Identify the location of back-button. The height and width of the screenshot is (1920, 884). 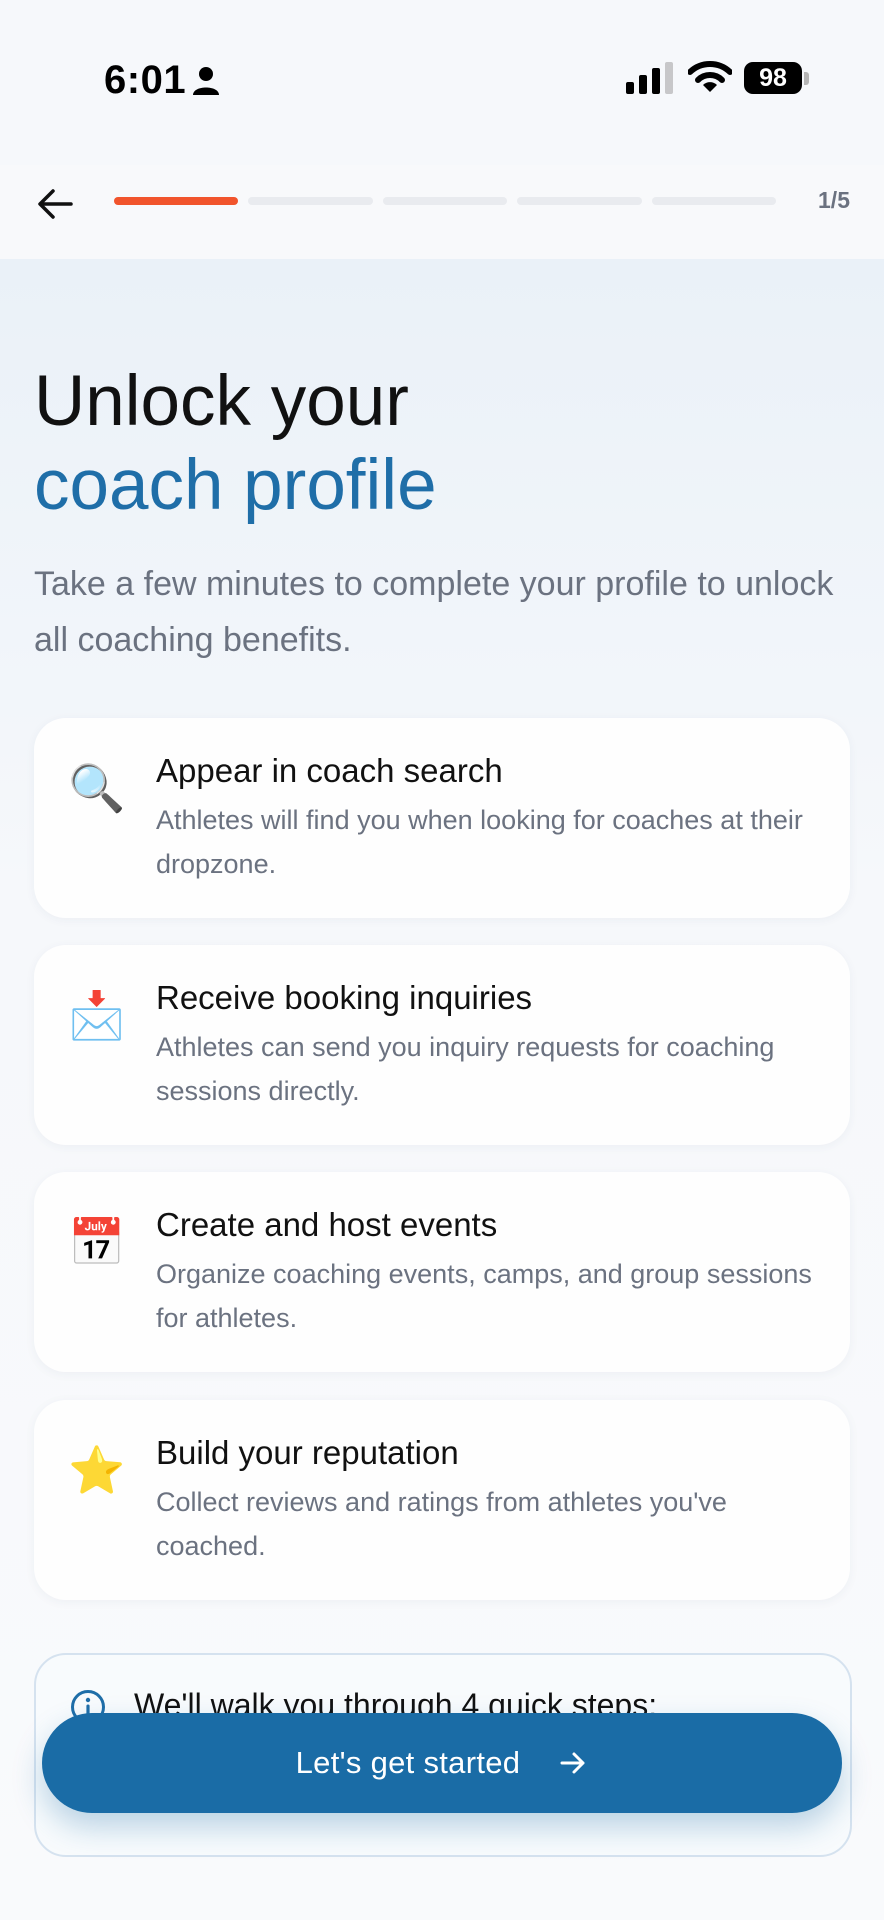
(55, 204).